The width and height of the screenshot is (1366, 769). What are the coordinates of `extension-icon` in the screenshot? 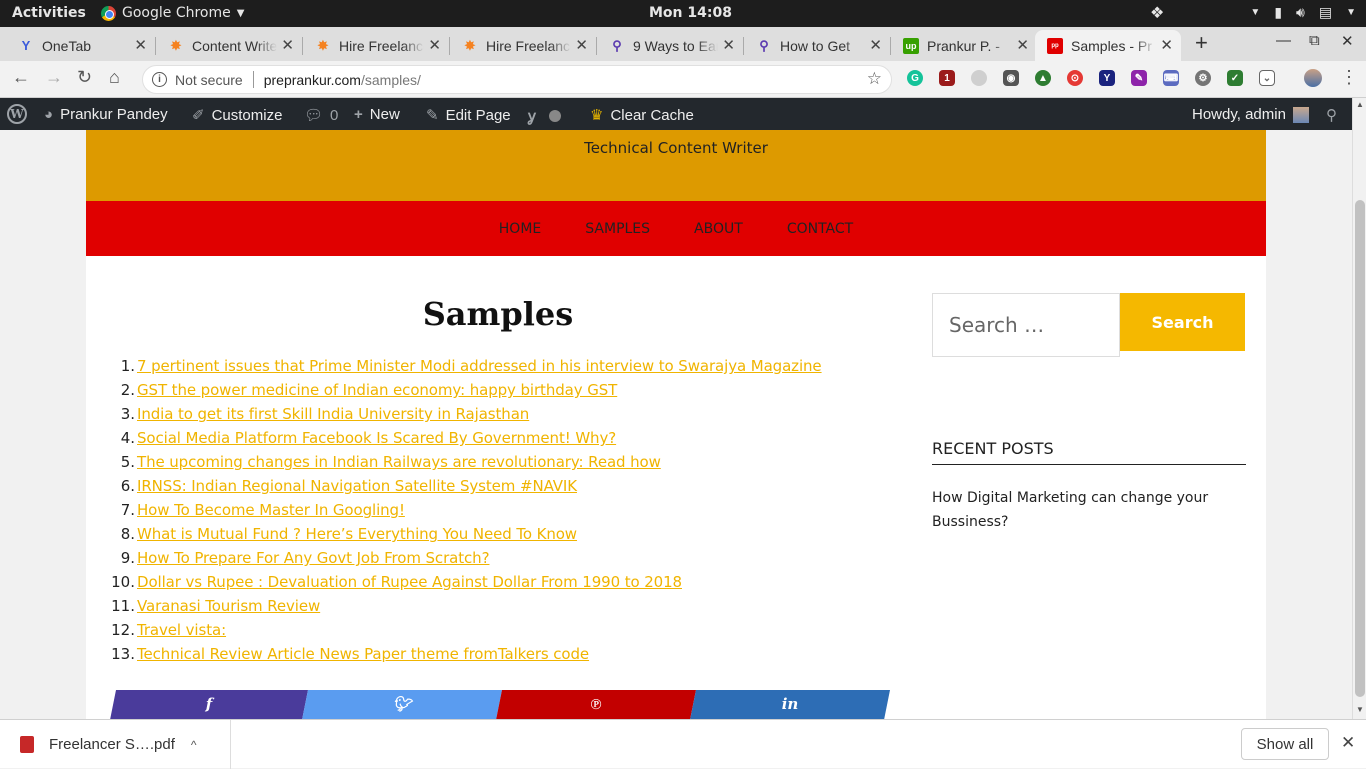 It's located at (979, 78).